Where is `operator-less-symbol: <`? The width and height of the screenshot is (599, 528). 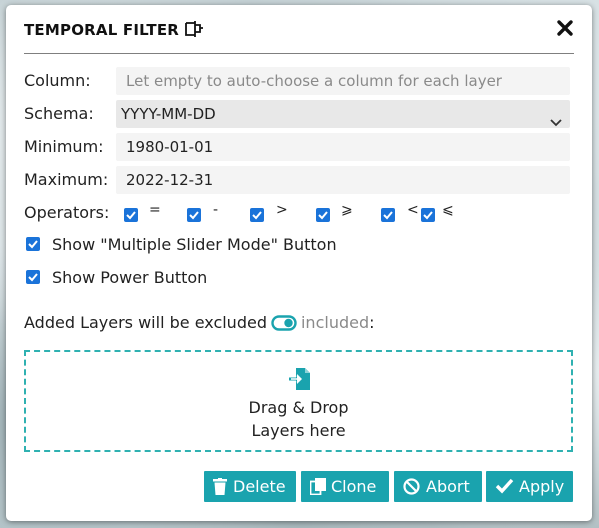
operator-less-symbol: < is located at coordinates (413, 210).